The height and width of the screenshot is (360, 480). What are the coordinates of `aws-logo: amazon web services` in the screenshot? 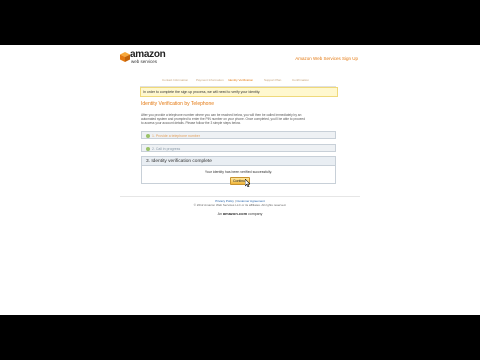 It's located at (144, 58).